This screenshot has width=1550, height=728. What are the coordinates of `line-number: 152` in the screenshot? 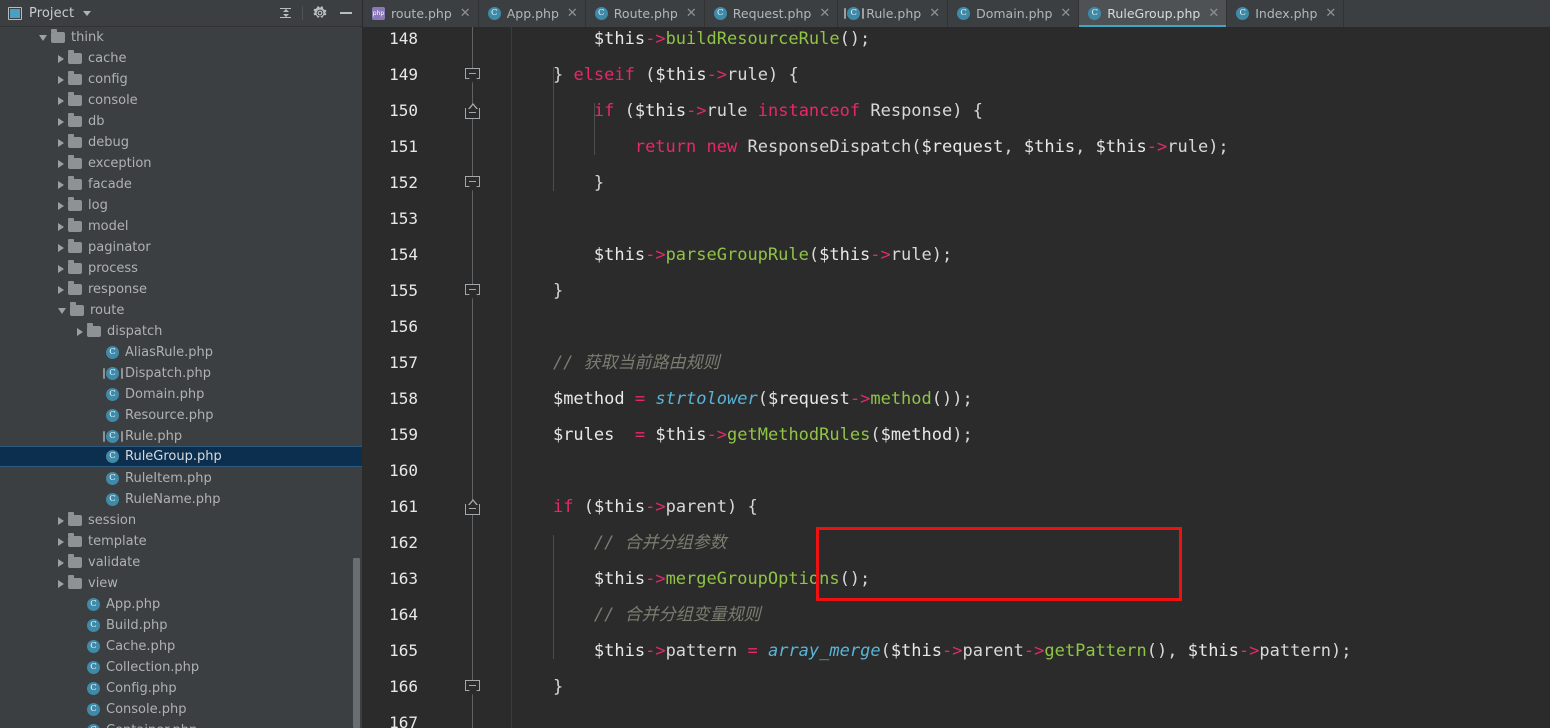 It's located at (403, 182).